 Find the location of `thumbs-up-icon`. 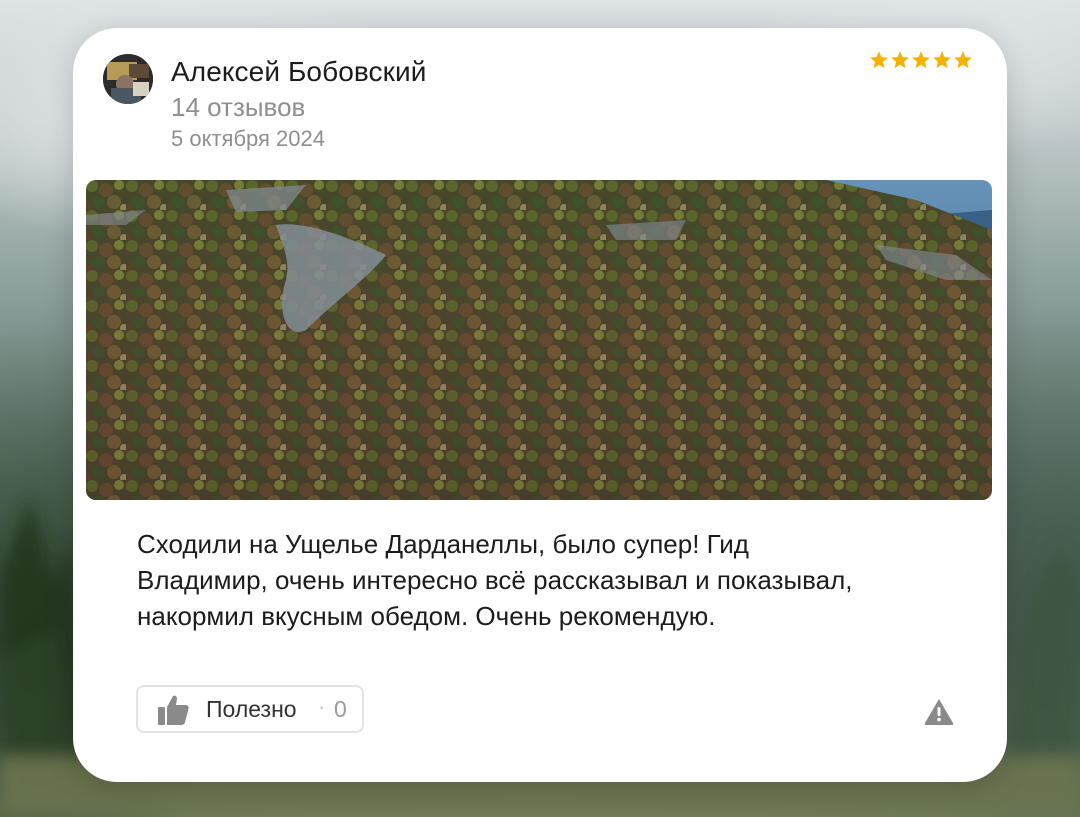

thumbs-up-icon is located at coordinates (173, 710).